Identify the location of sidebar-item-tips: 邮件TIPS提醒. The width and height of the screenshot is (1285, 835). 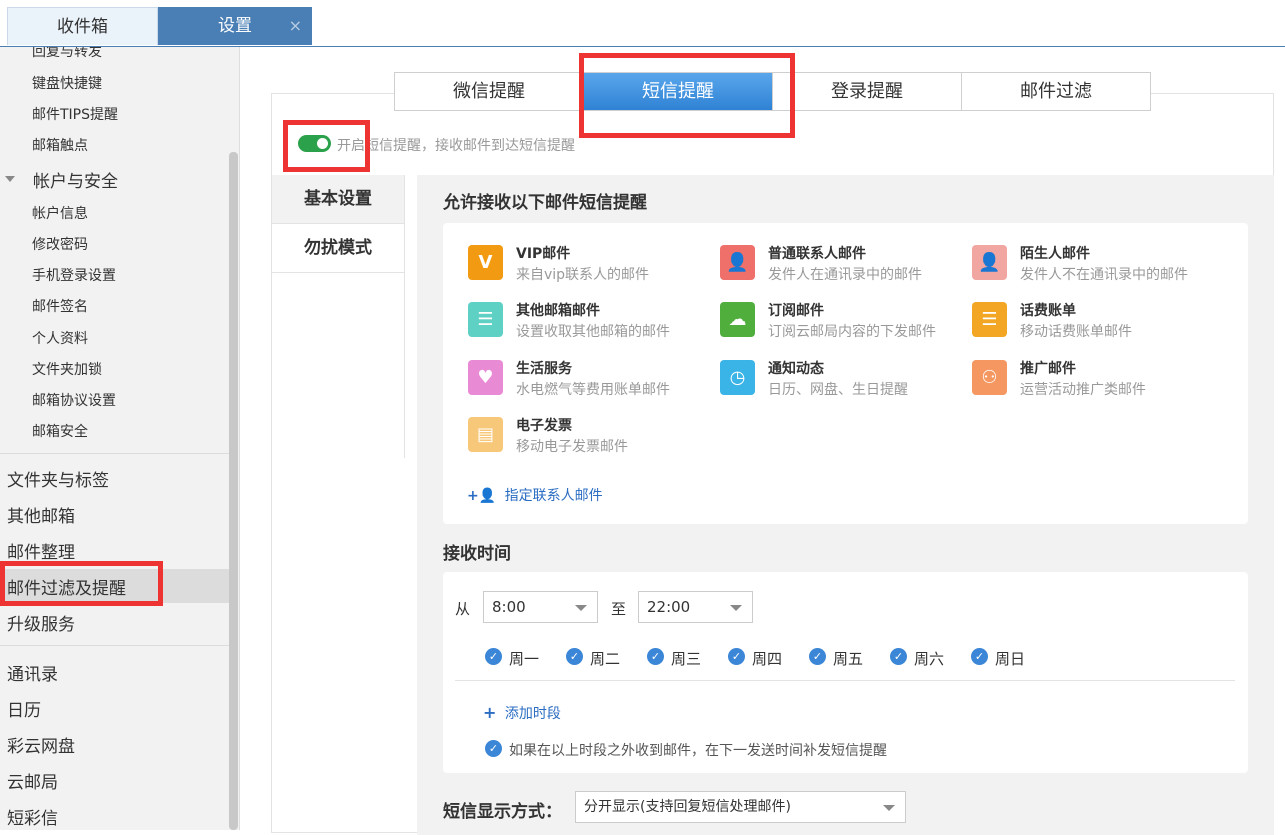
(75, 114).